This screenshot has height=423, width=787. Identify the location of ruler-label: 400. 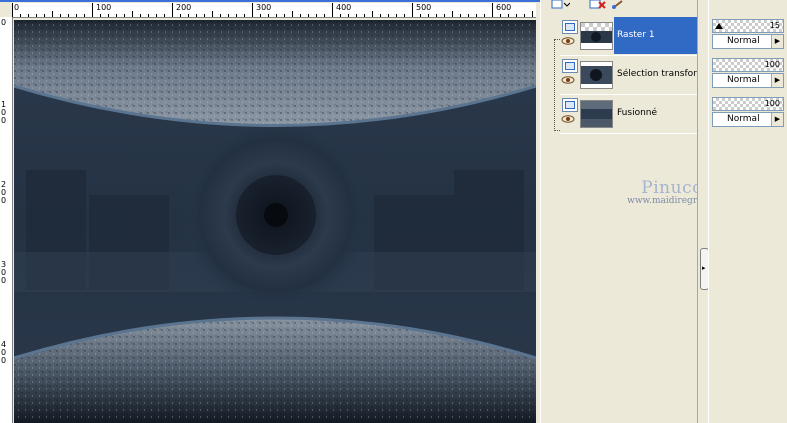
(344, 7).